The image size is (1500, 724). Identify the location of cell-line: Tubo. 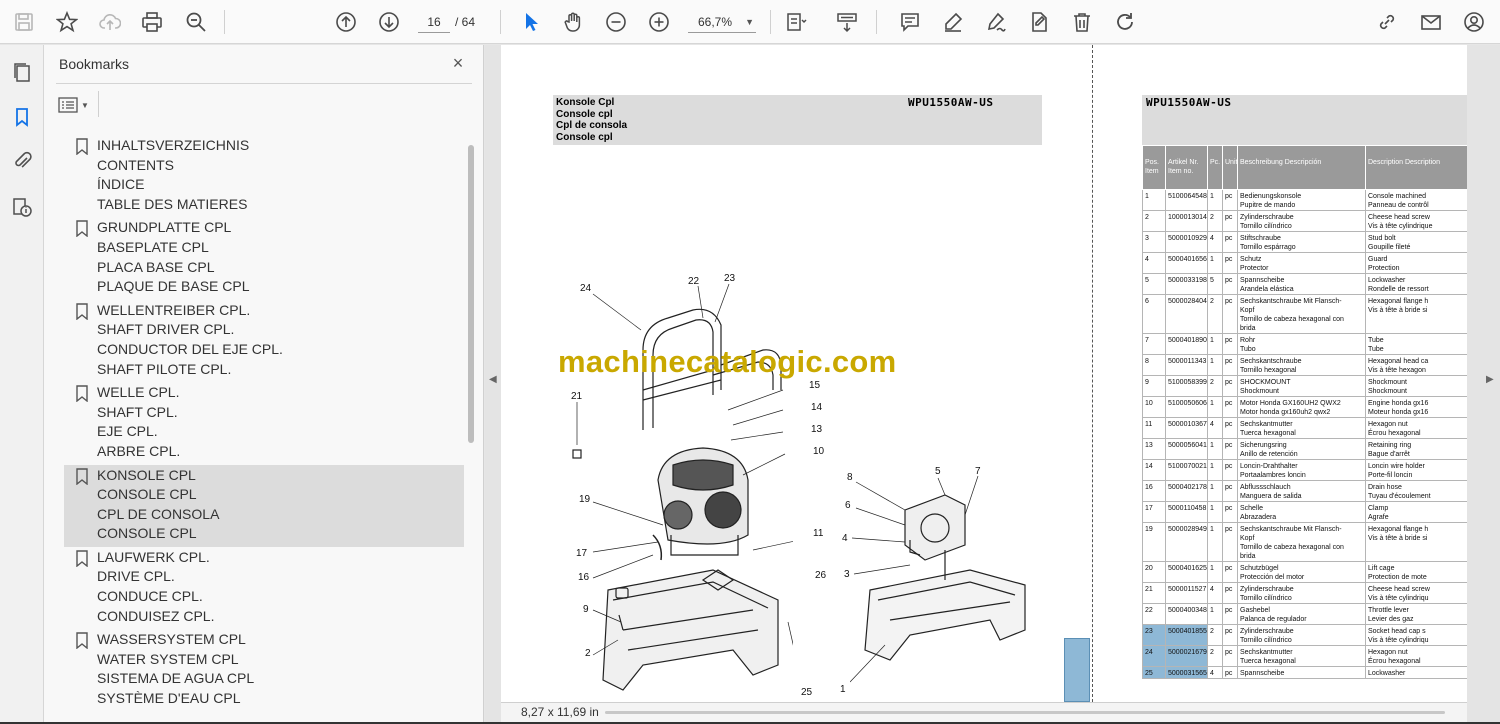
(1248, 349).